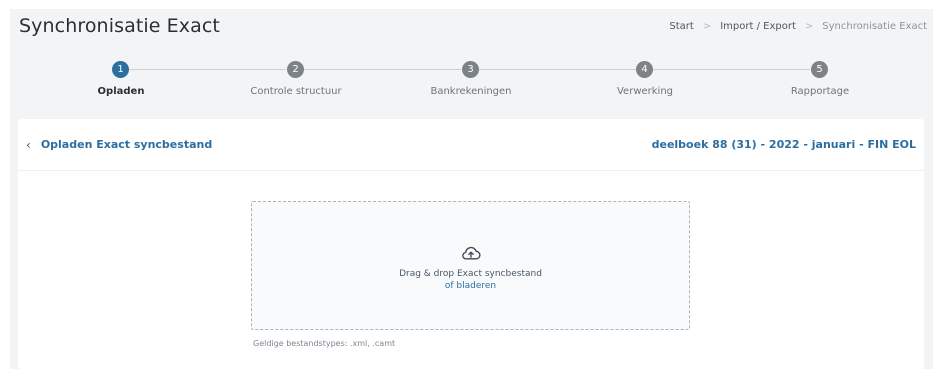  Describe the element at coordinates (121, 91) in the screenshot. I see `step-1-label: Opladen` at that location.